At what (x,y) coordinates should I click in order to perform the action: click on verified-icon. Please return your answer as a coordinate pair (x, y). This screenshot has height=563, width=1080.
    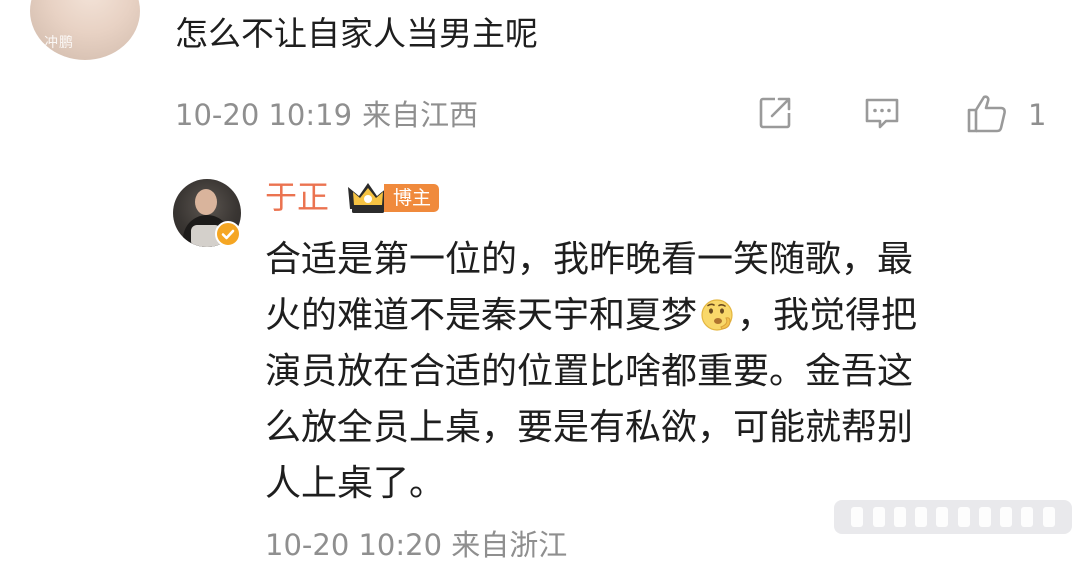
    Looking at the image, I should click on (228, 234).